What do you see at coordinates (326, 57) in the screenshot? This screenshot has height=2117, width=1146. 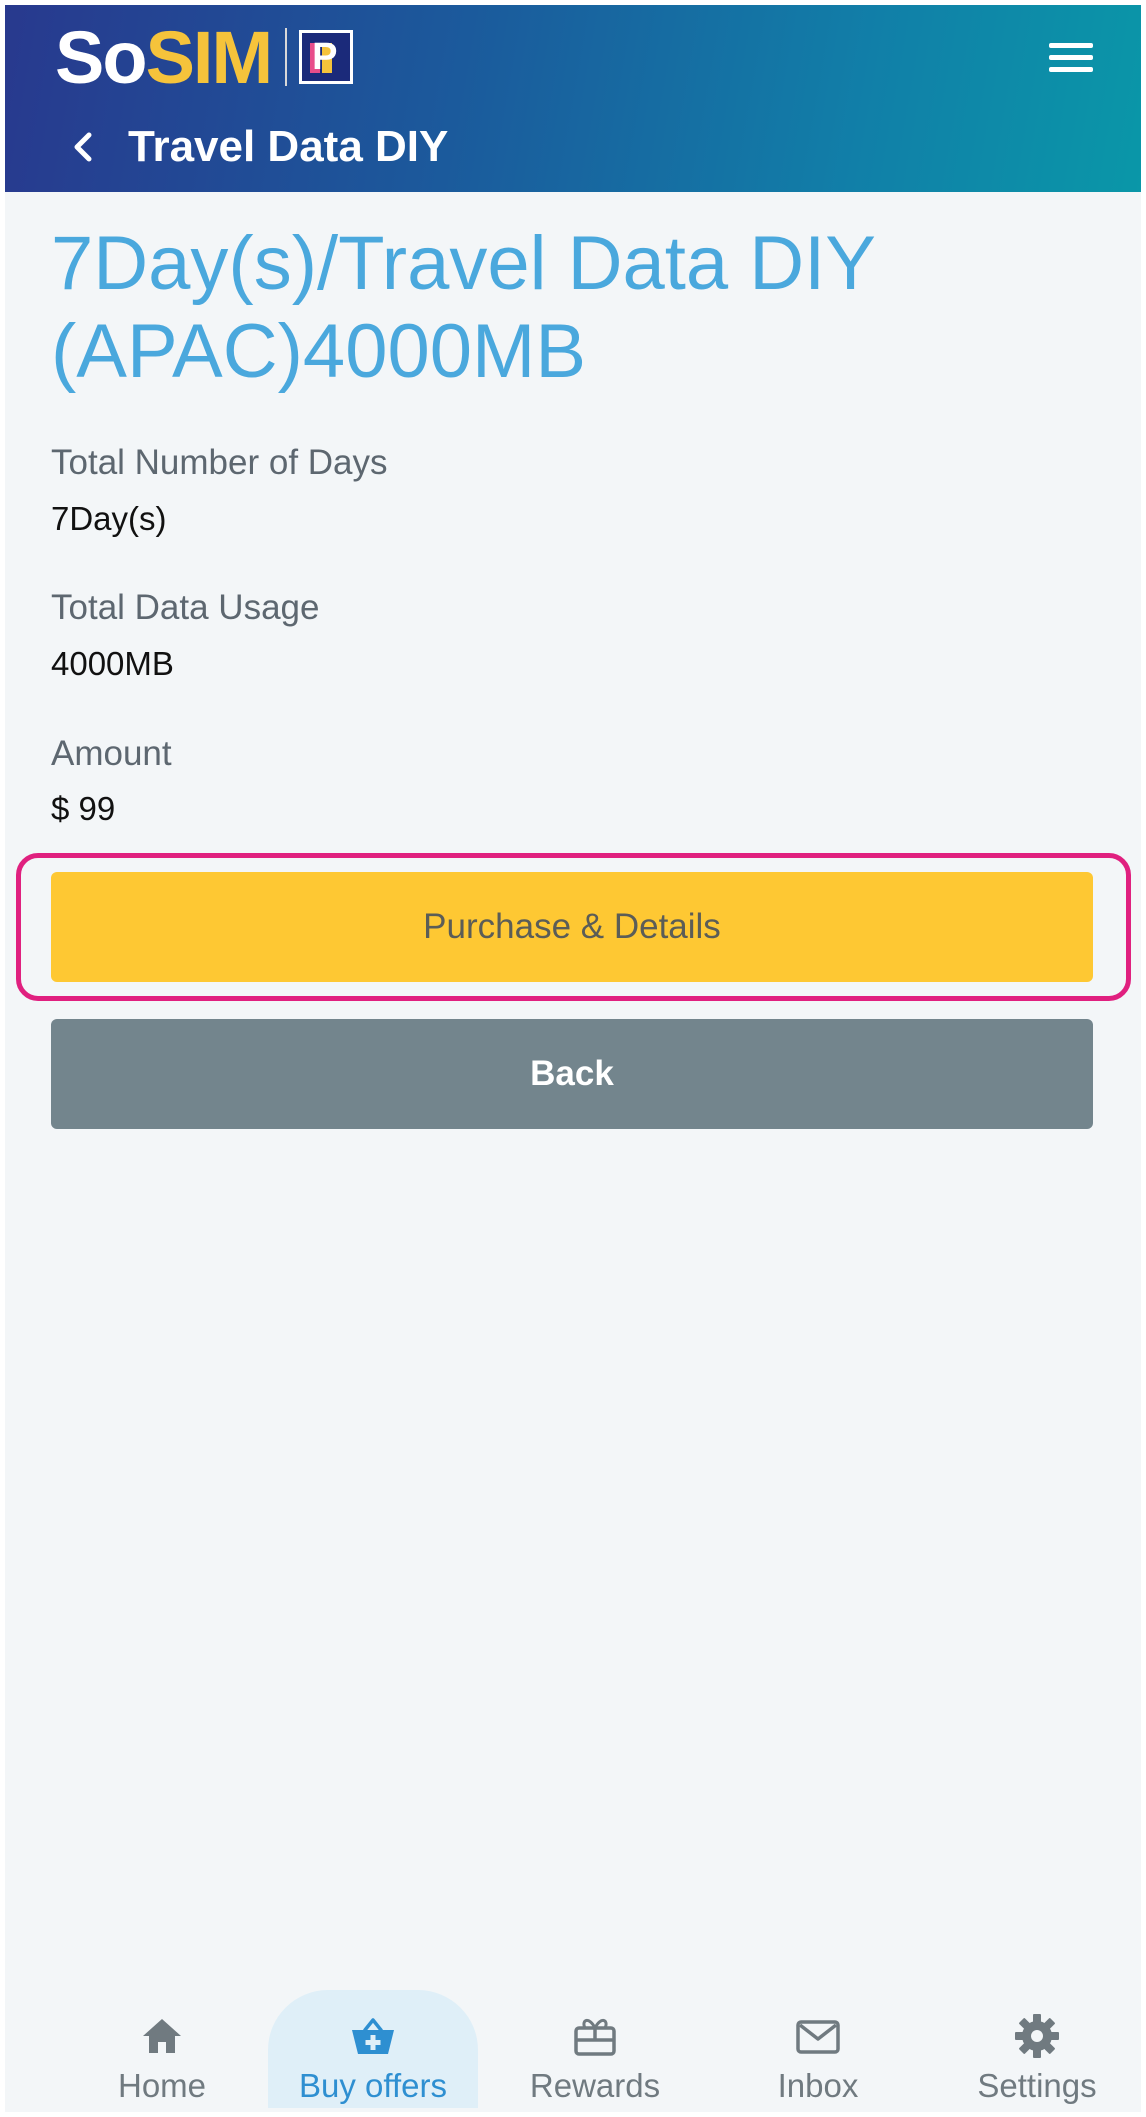 I see `partner-badge-icon: P` at bounding box center [326, 57].